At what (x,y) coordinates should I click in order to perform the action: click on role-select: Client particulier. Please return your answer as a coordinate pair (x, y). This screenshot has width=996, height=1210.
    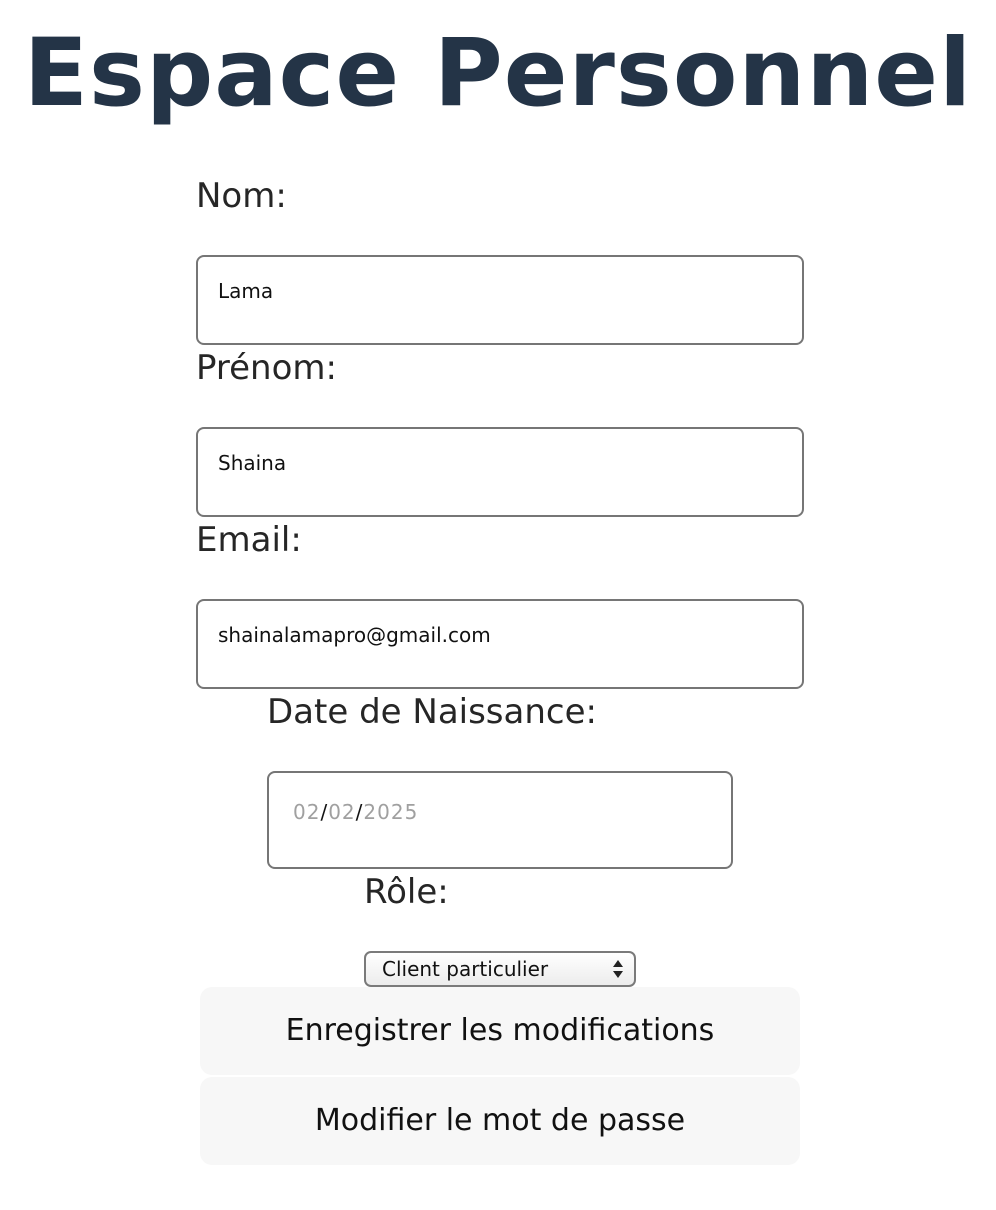
    Looking at the image, I should click on (500, 969).